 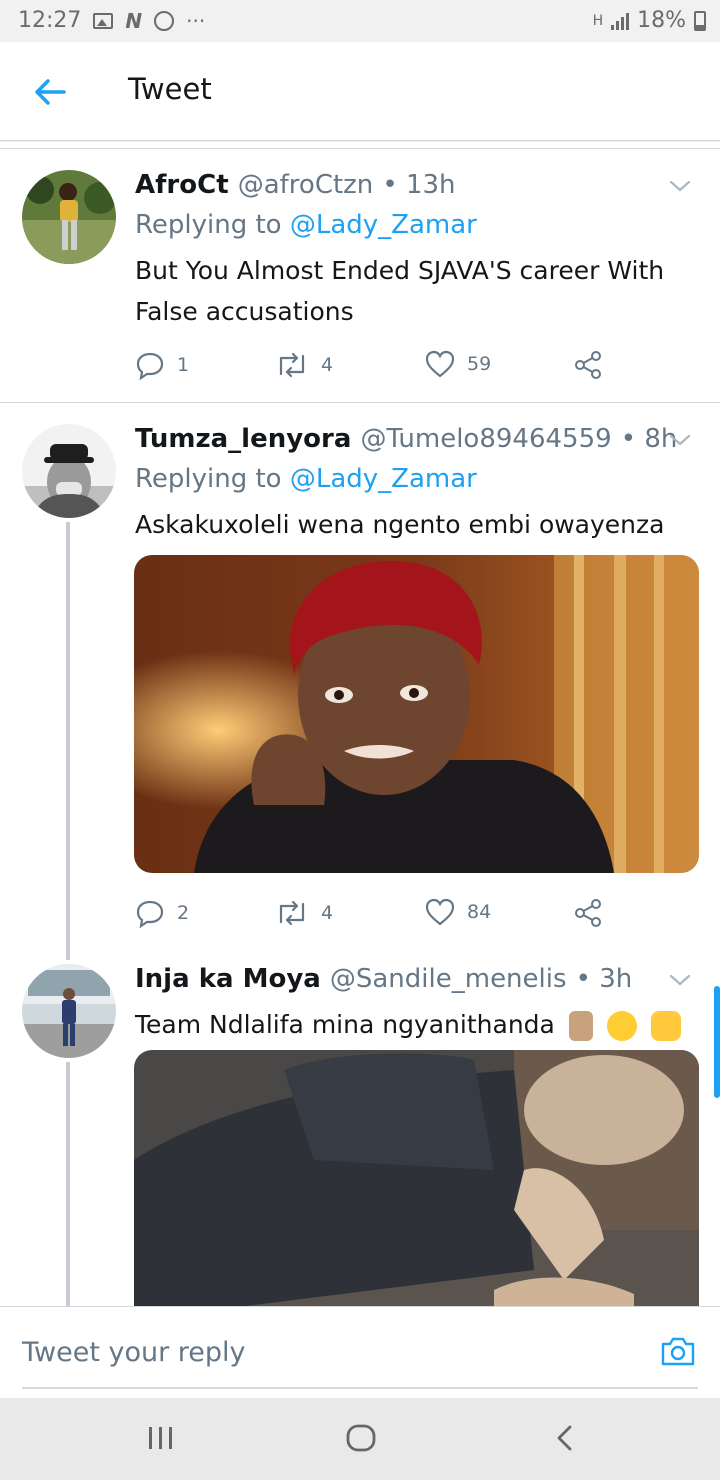 What do you see at coordinates (486, 439) in the screenshot?
I see `user-handle: @Tumelo89464559` at bounding box center [486, 439].